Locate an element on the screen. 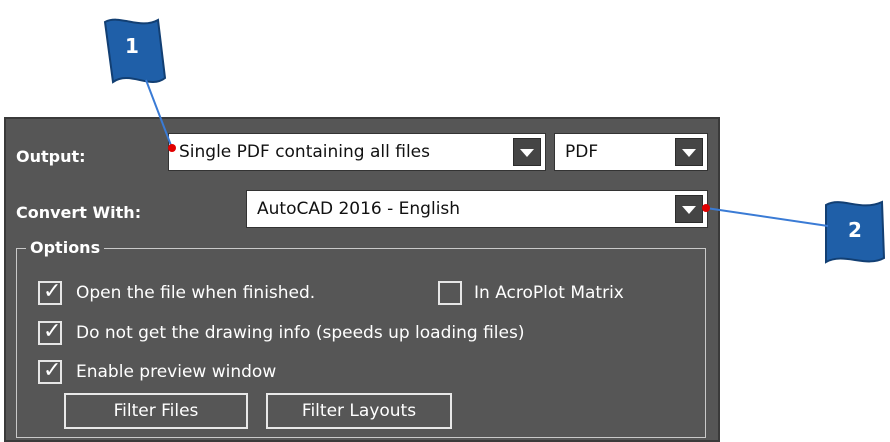  callout-1-number: 1 is located at coordinates (132, 46).